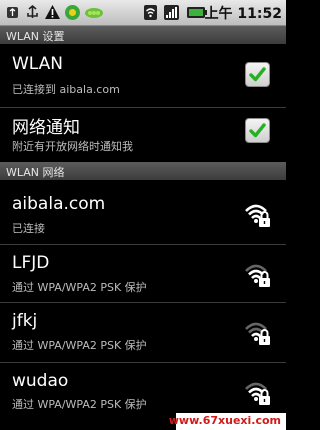 This screenshot has height=430, width=320. What do you see at coordinates (59, 204) in the screenshot?
I see `network-ssid: aibala.com` at bounding box center [59, 204].